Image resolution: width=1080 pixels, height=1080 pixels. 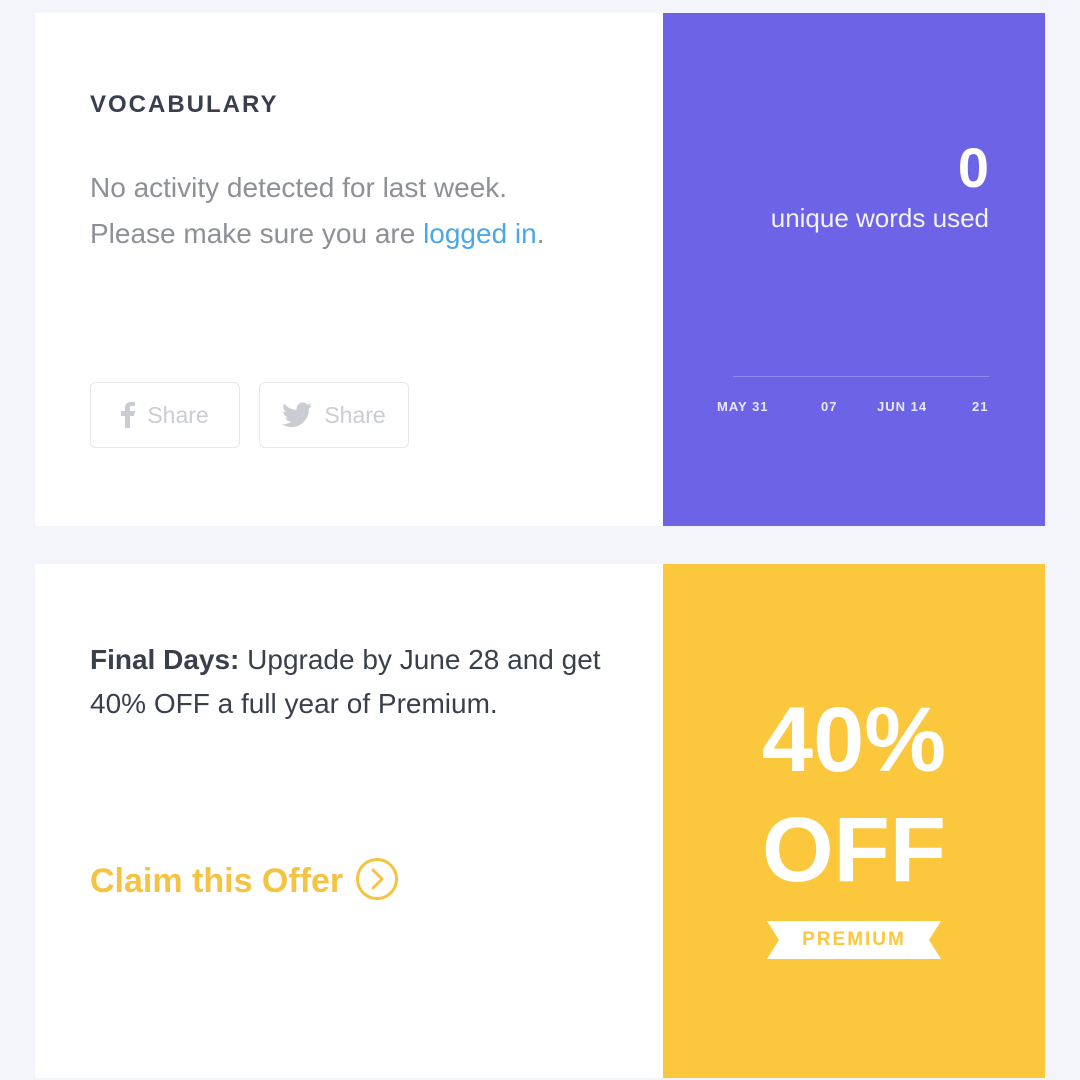 I want to click on claim-offer-label: Claim this Offer, so click(x=217, y=881).